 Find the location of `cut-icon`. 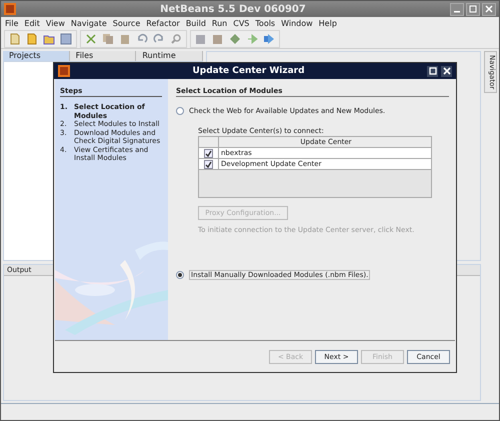

cut-icon is located at coordinates (91, 38).